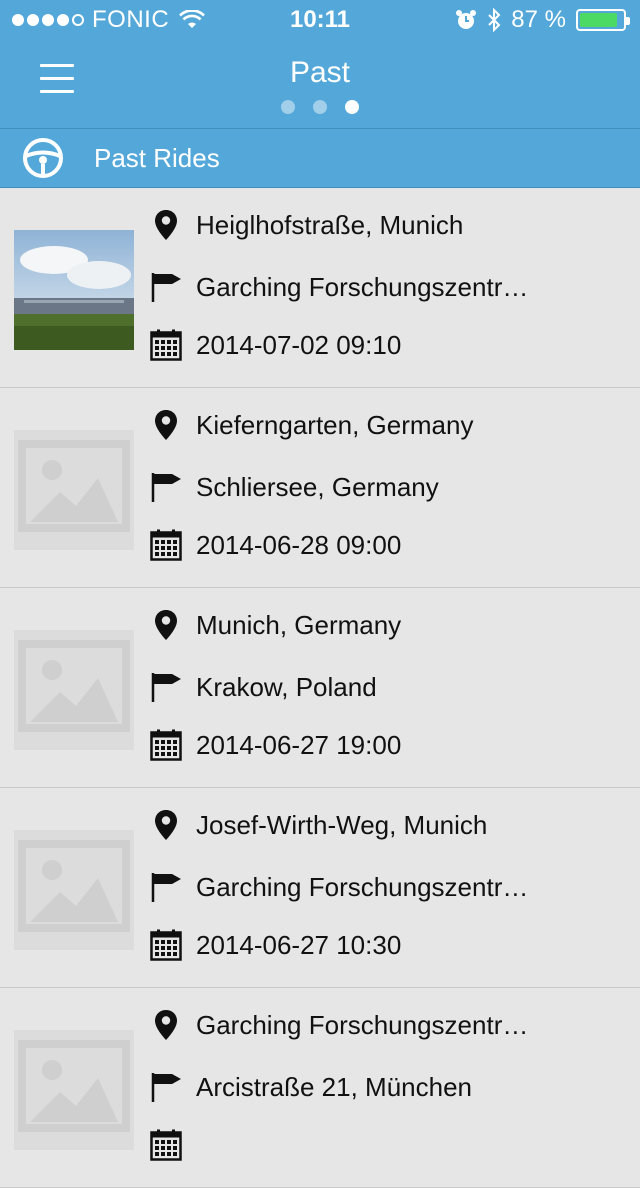 The image size is (640, 1188). I want to click on ride-destination: Krakow, Poland, so click(286, 686).